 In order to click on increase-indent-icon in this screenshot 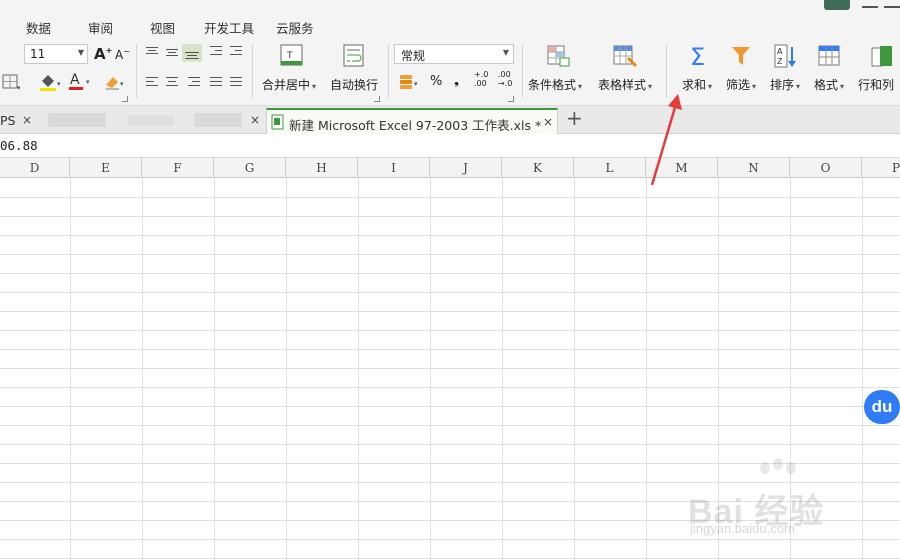, I will do `click(236, 52)`.